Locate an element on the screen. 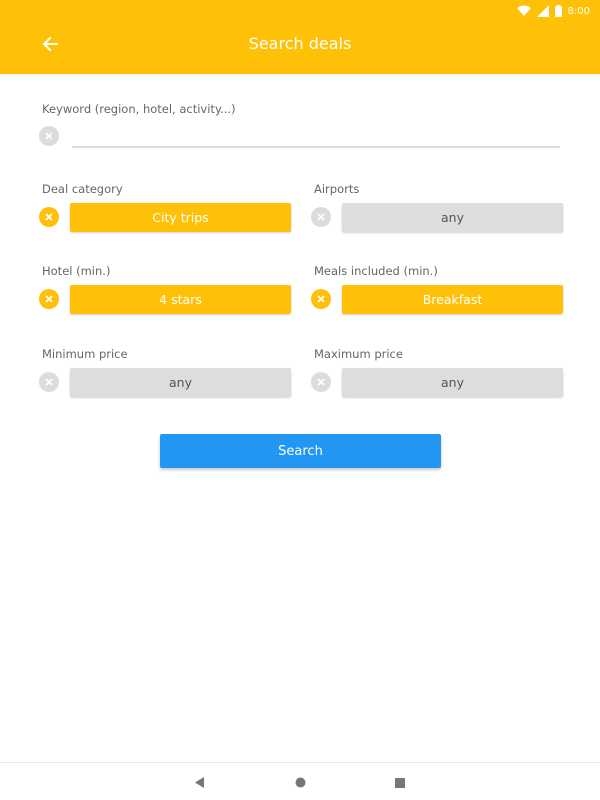  hotel-min-clear-button is located at coordinates (49, 299).